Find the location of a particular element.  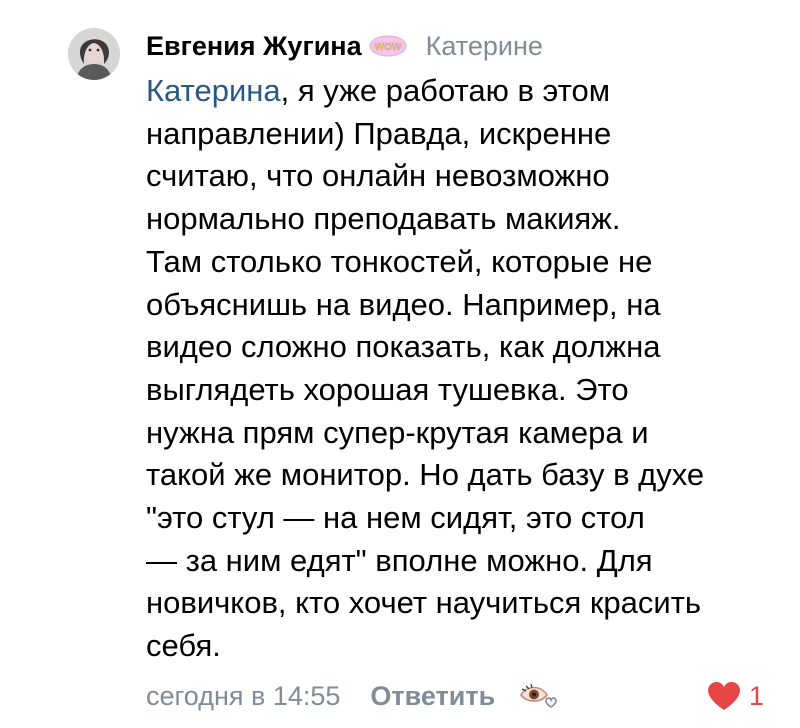

comment-line: новичков, кто хочет научиться красить is located at coordinates (424, 603).